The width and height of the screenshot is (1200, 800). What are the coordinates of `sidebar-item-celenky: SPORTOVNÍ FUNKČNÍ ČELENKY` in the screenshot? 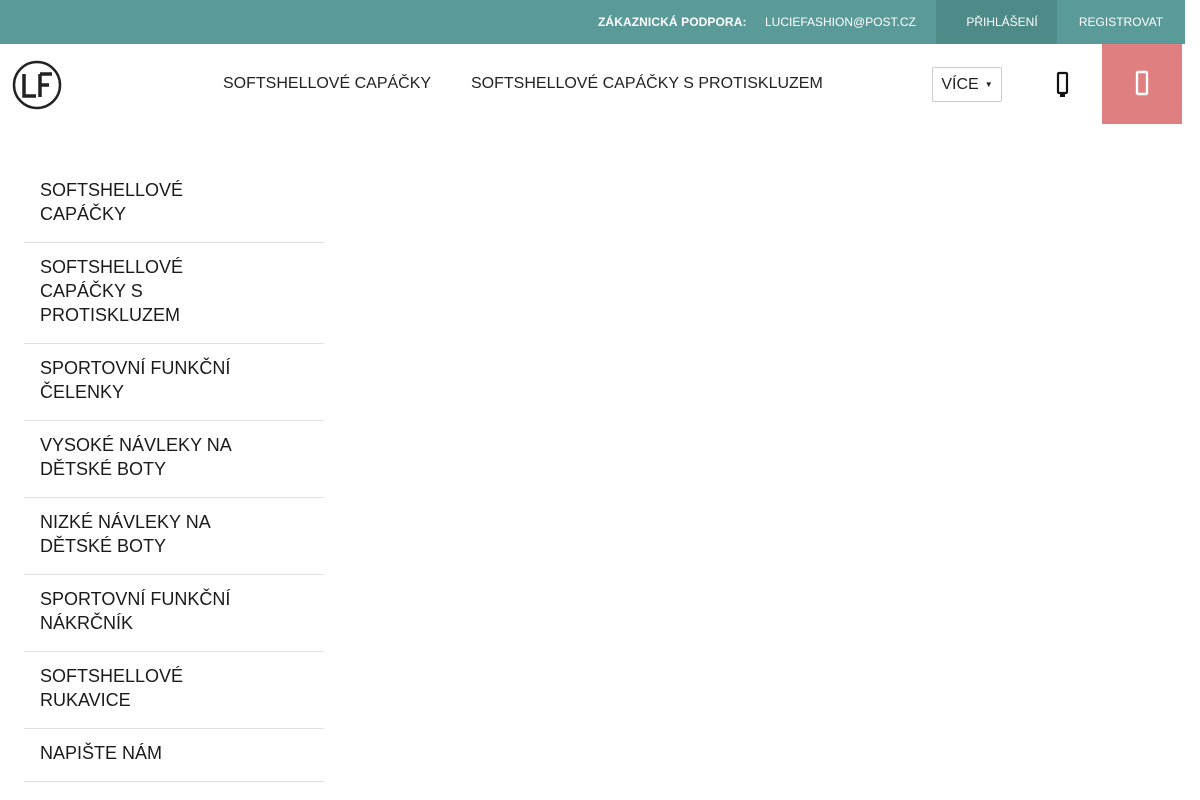 It's located at (174, 382).